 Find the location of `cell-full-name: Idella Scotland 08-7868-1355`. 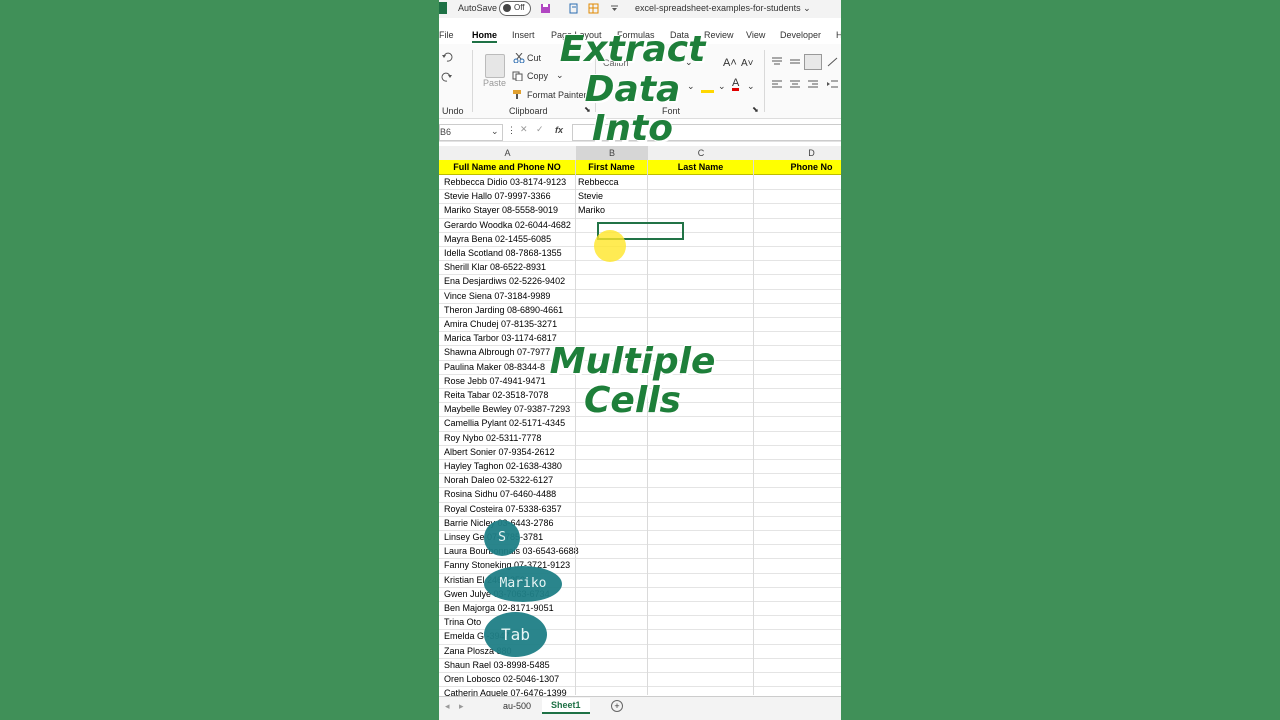

cell-full-name: Idella Scotland 08-7868-1355 is located at coordinates (503, 253).